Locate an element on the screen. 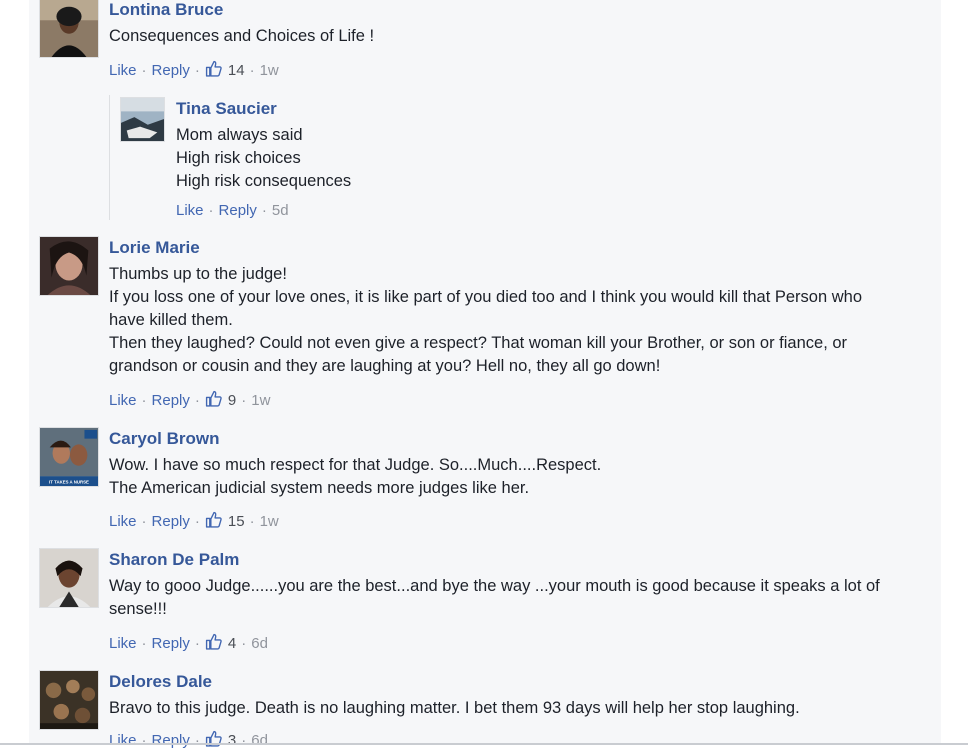 The height and width of the screenshot is (749, 968). comment-line: Consequences and Choices of Life ! is located at coordinates (242, 36).